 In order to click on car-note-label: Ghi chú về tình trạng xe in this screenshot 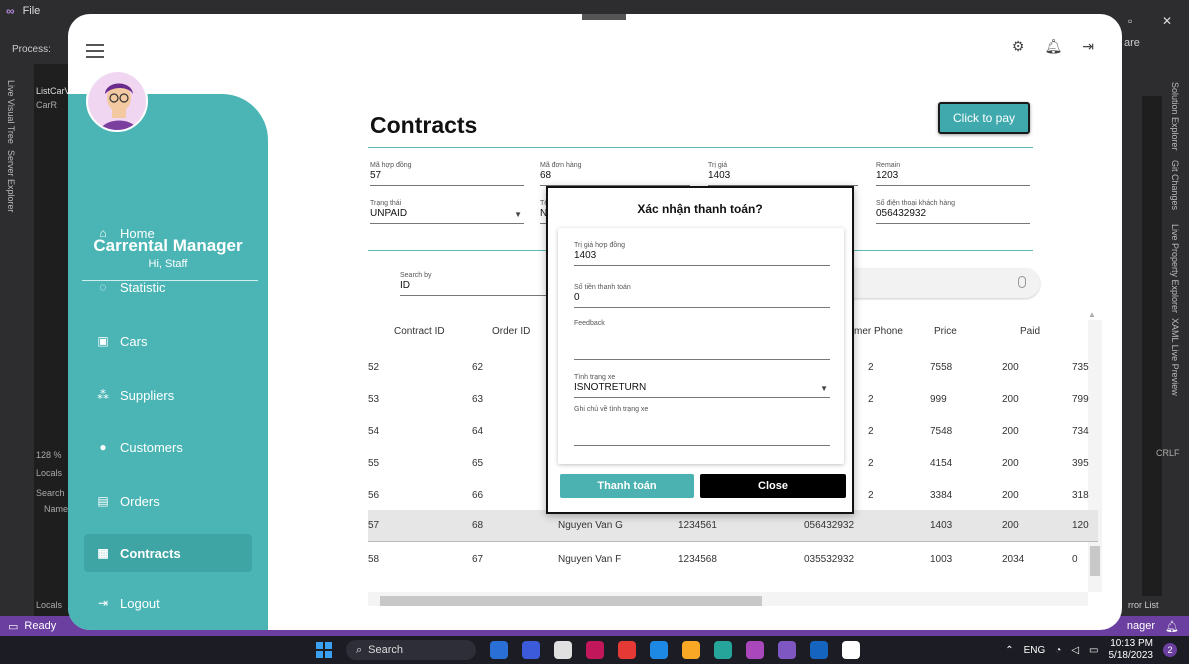, I will do `click(611, 409)`.